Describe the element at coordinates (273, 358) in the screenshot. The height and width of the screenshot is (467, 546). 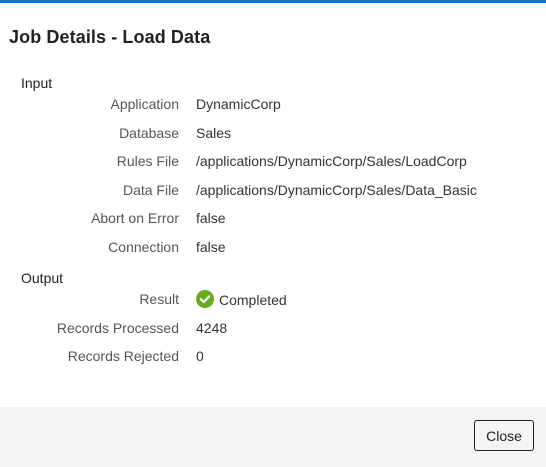
I see `field-row-records-rejected: Records Rejected 0` at that location.